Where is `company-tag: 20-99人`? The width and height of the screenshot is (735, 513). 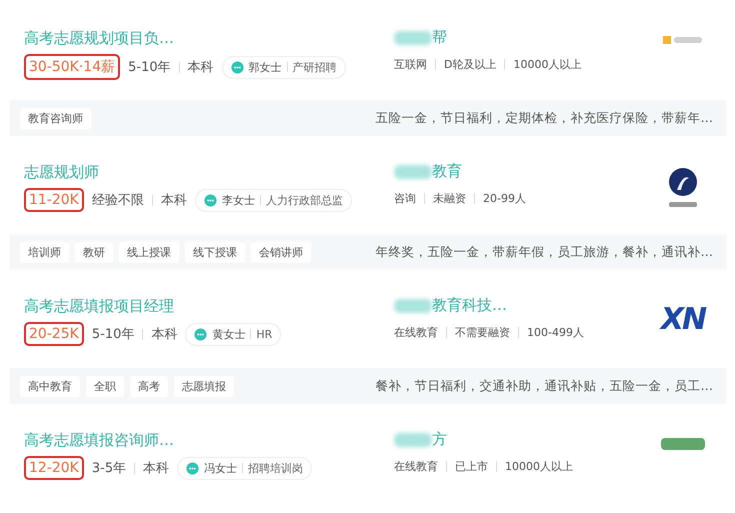
company-tag: 20-99人 is located at coordinates (504, 198).